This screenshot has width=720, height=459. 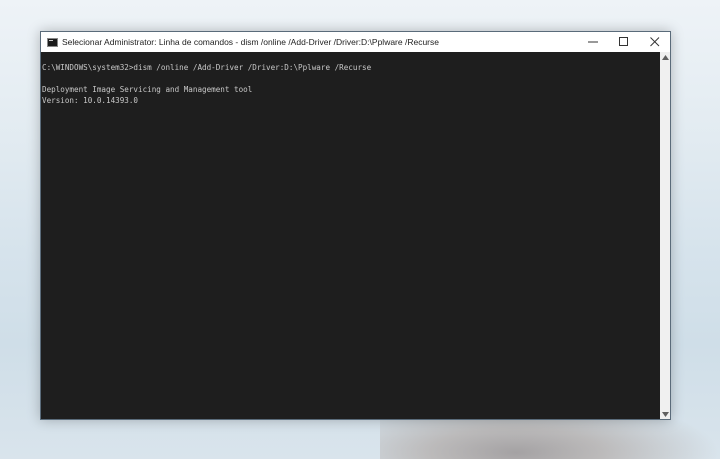 I want to click on maximize-button, so click(x=623, y=42).